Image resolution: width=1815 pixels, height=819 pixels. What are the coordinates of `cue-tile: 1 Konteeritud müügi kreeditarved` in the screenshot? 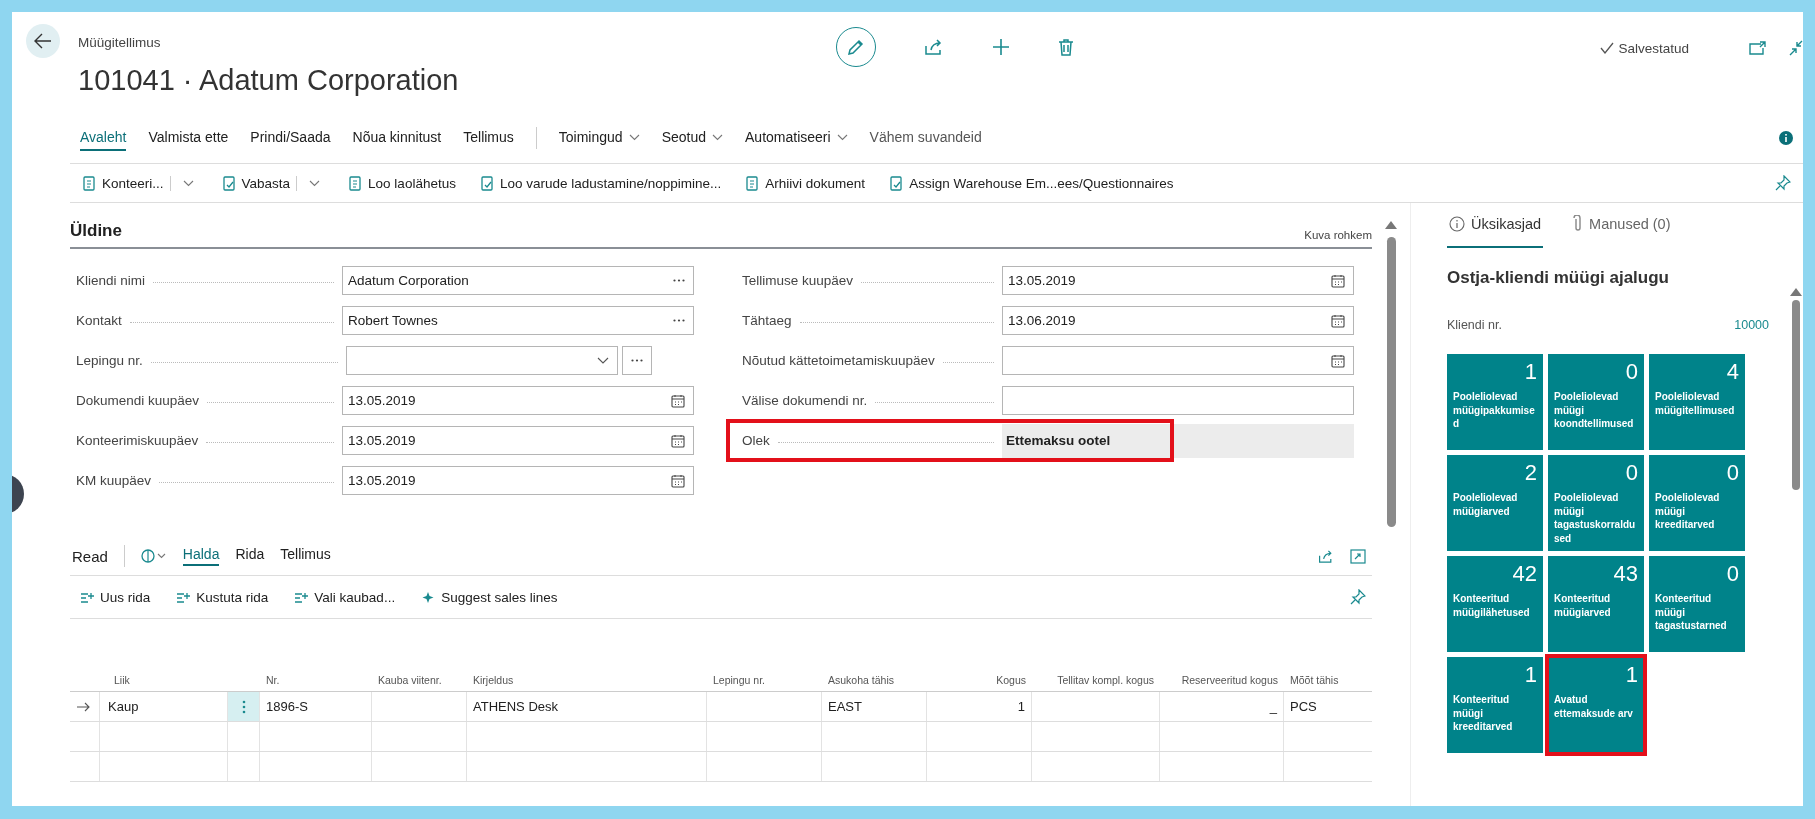 It's located at (1495, 705).